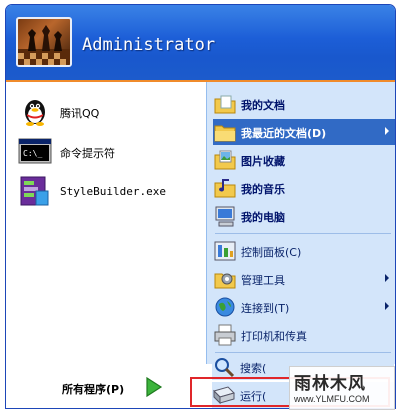 The height and width of the screenshot is (413, 402). What do you see at coordinates (154, 387) in the screenshot?
I see `green-arrow-icon` at bounding box center [154, 387].